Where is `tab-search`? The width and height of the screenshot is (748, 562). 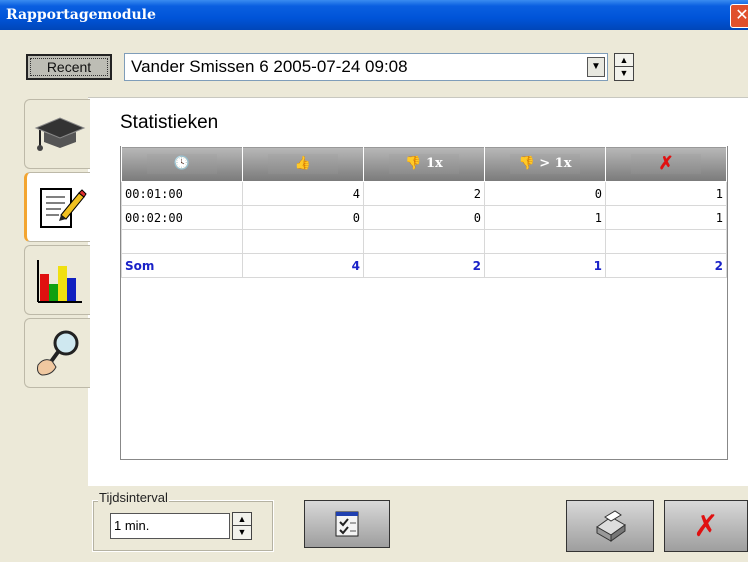
tab-search is located at coordinates (57, 353).